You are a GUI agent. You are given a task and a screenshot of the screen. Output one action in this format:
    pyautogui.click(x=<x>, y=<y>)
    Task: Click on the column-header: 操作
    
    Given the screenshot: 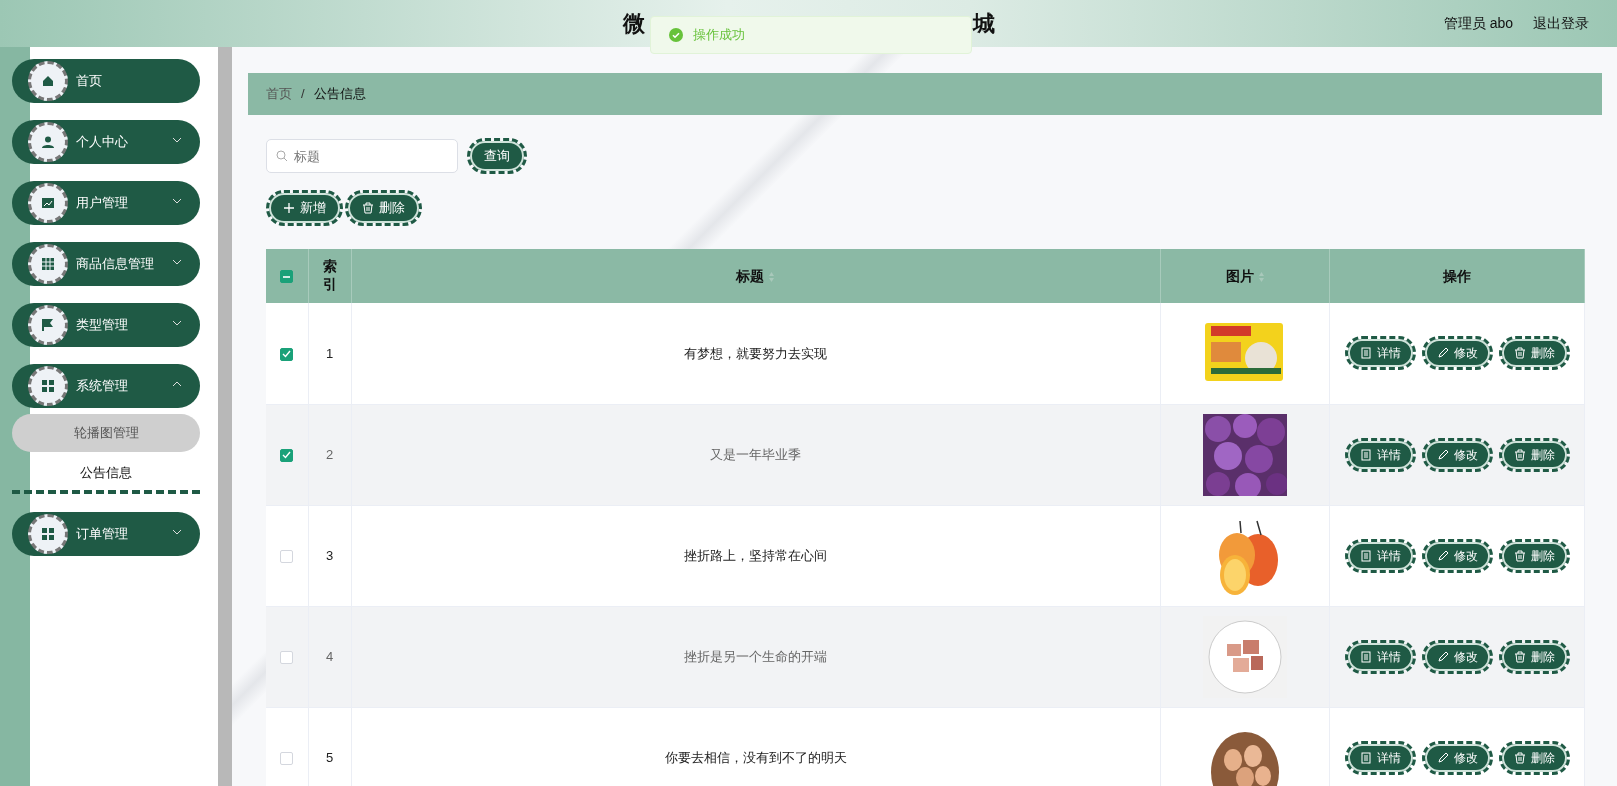 What is the action you would take?
    pyautogui.click(x=1457, y=275)
    